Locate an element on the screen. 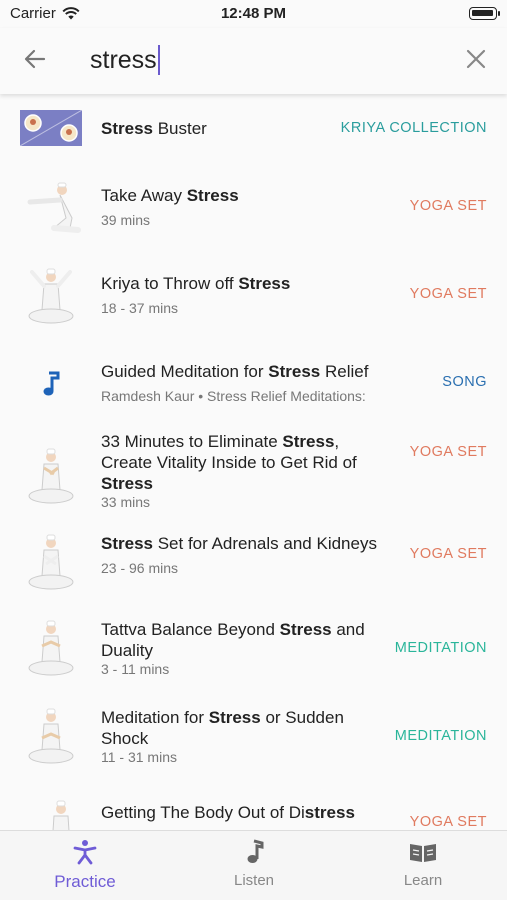  result-duration: 3 - 11 mins is located at coordinates (135, 669).